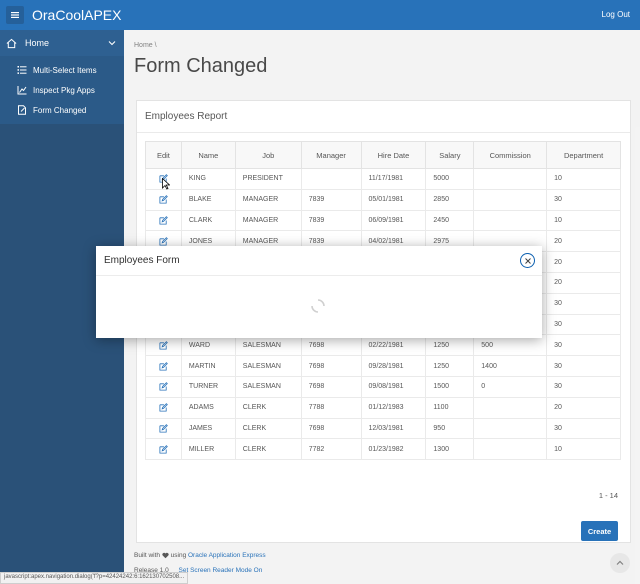  What do you see at coordinates (318, 306) in the screenshot?
I see `loading-spinner-icon` at bounding box center [318, 306].